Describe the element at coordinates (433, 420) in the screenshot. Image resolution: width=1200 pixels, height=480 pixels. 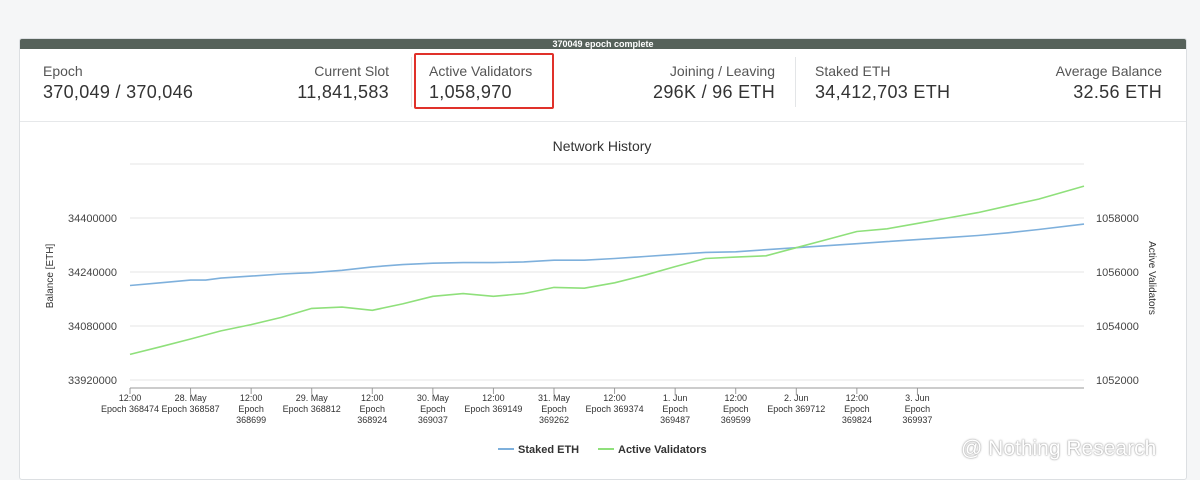
I see `x-tick-label: 369037` at that location.